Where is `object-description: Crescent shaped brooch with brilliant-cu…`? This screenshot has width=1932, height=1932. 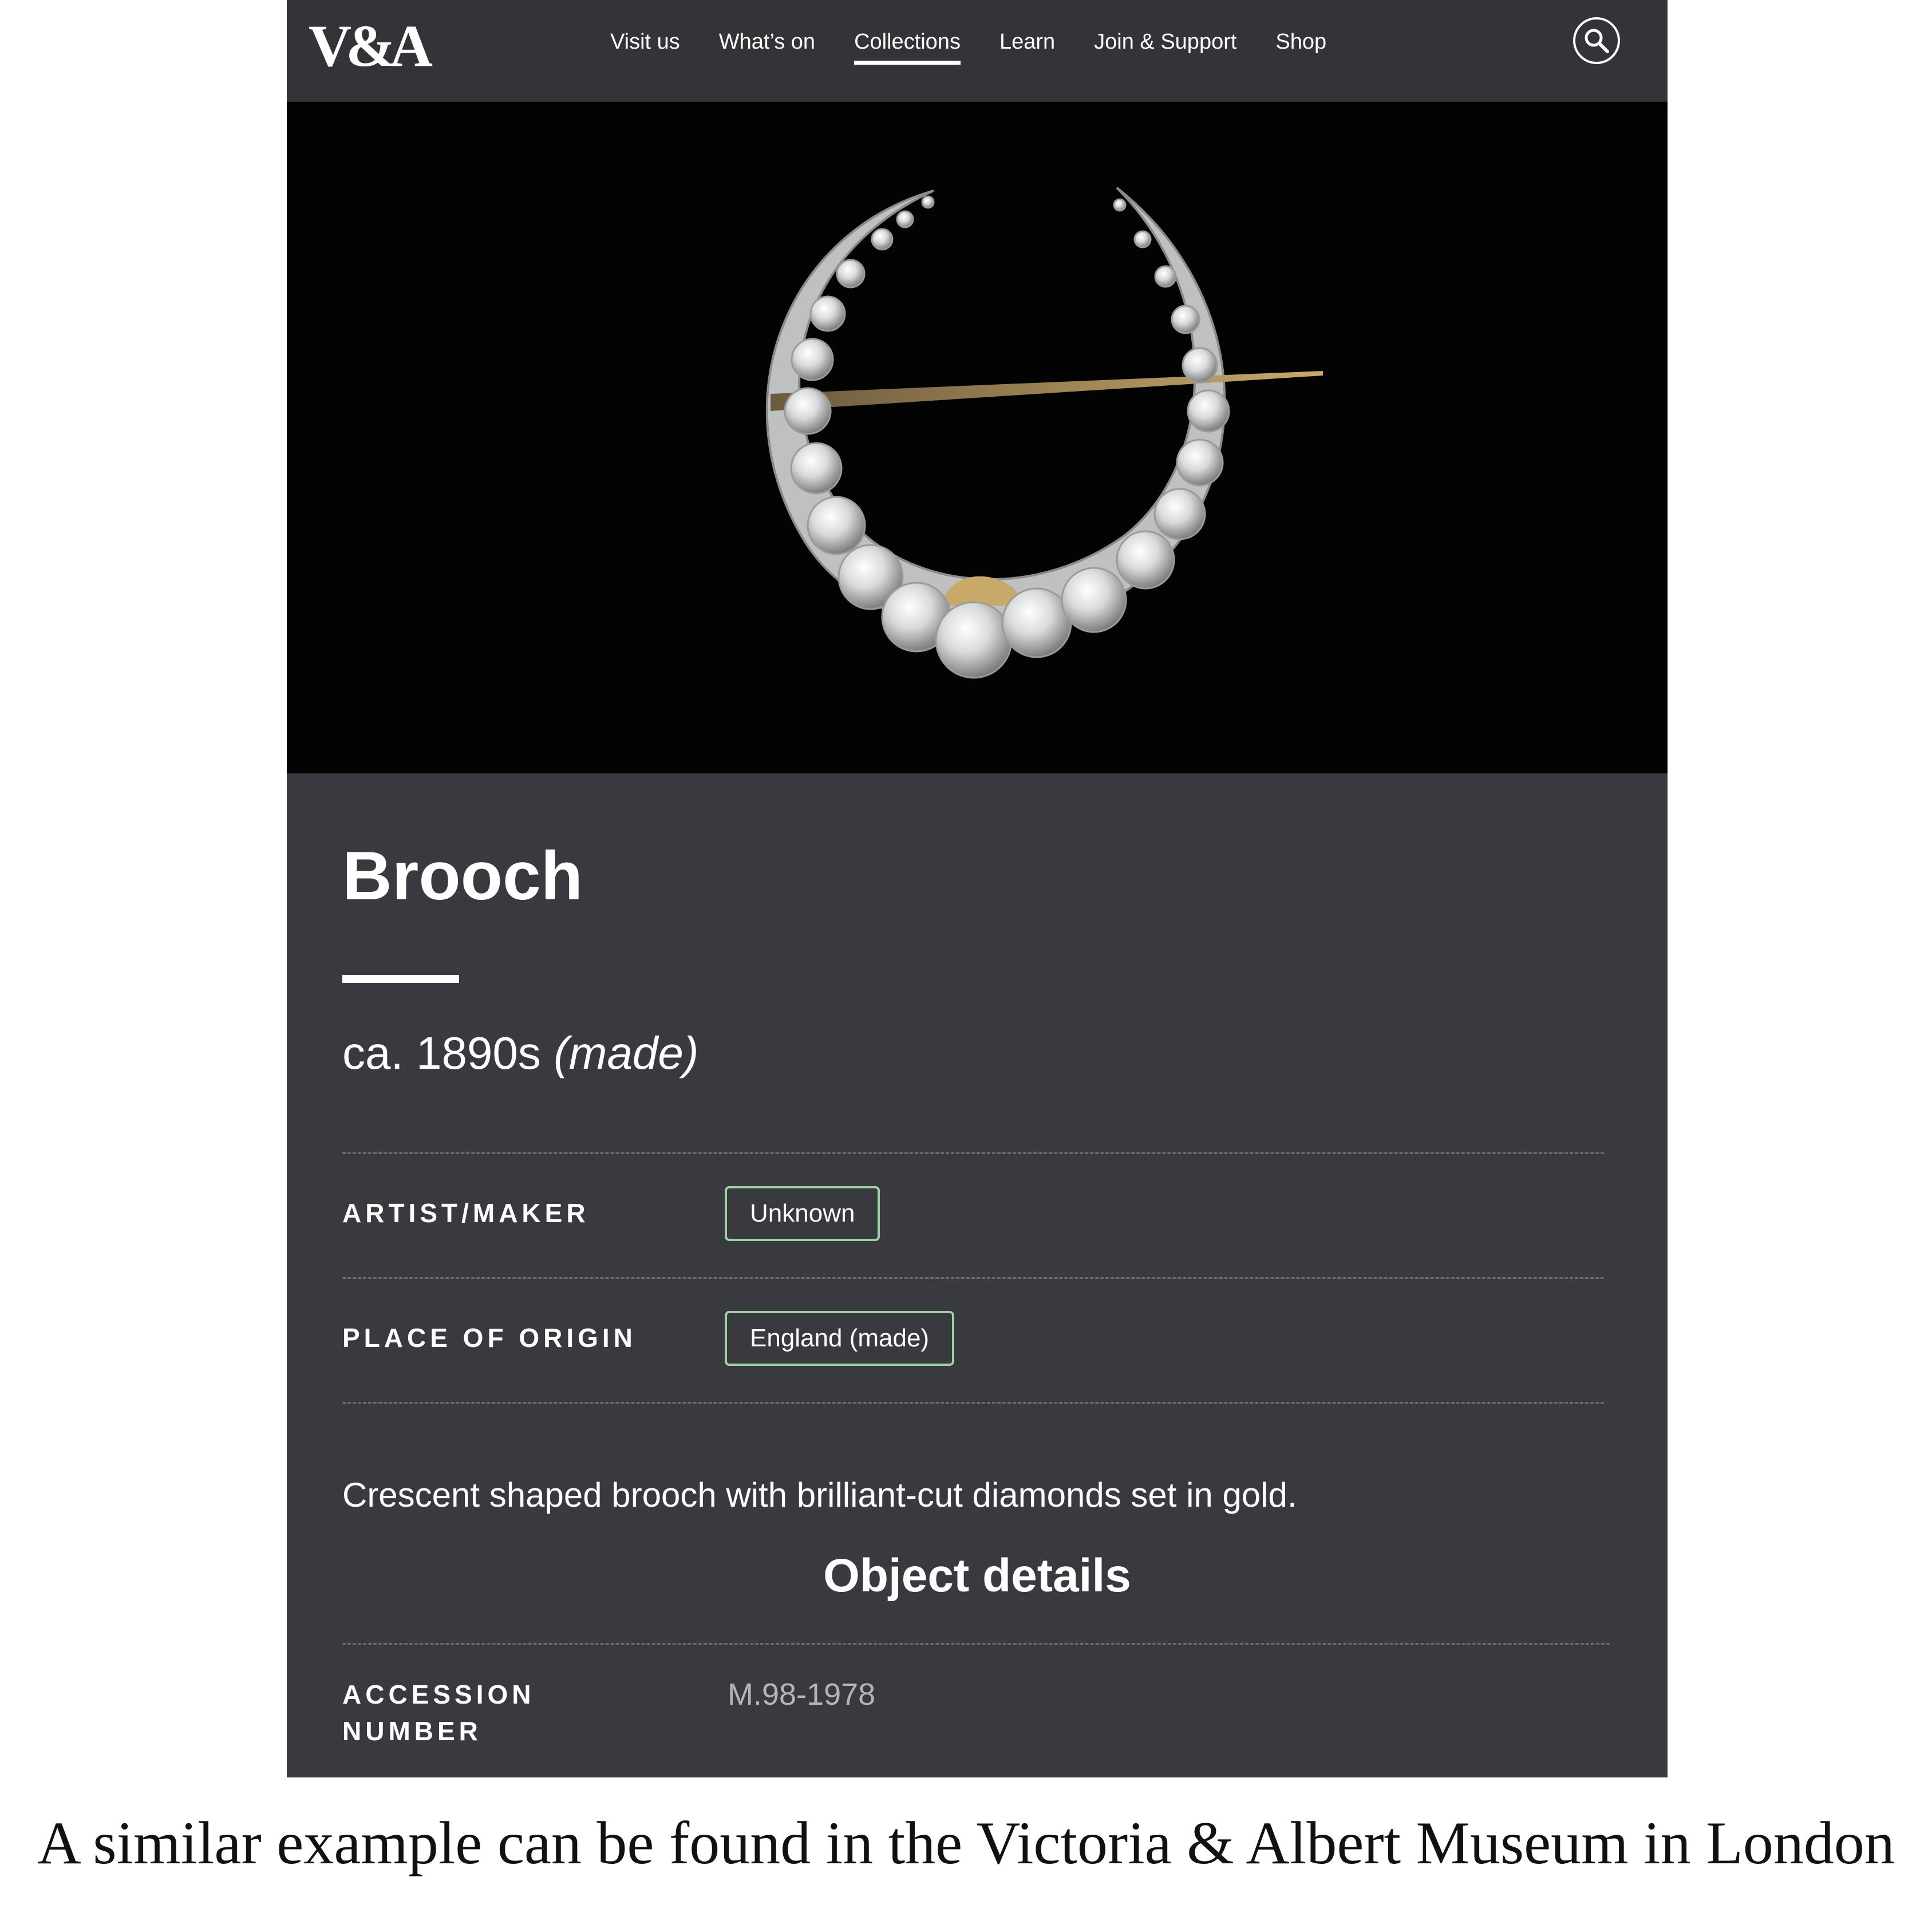
object-description: Crescent shaped brooch with brilliant-cu… is located at coordinates (819, 1495).